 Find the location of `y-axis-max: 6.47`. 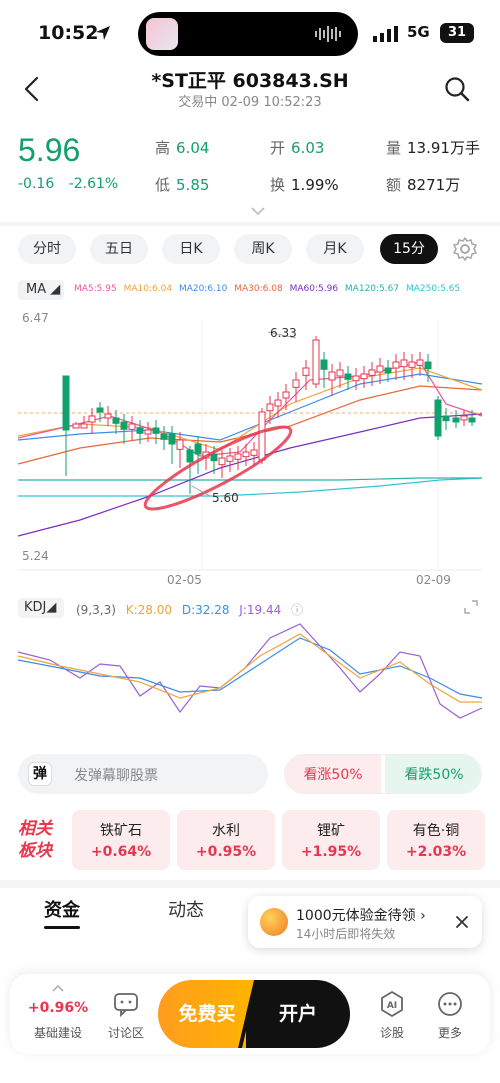

y-axis-max: 6.47 is located at coordinates (35, 318).